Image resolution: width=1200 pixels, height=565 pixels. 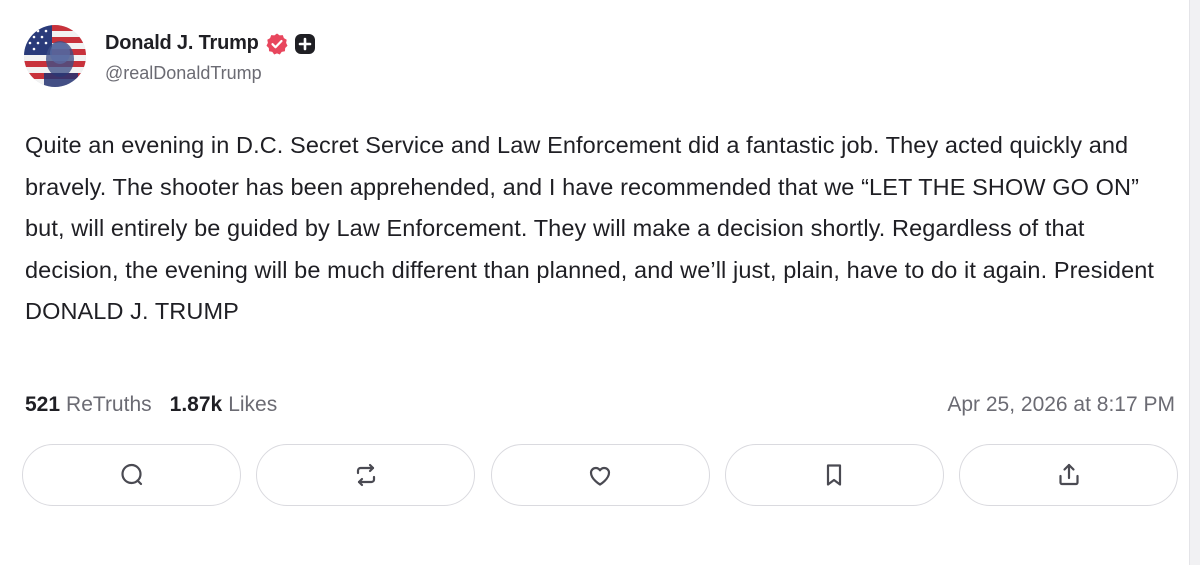 I want to click on retruths-stat: 521 ReTruths, so click(x=88, y=405).